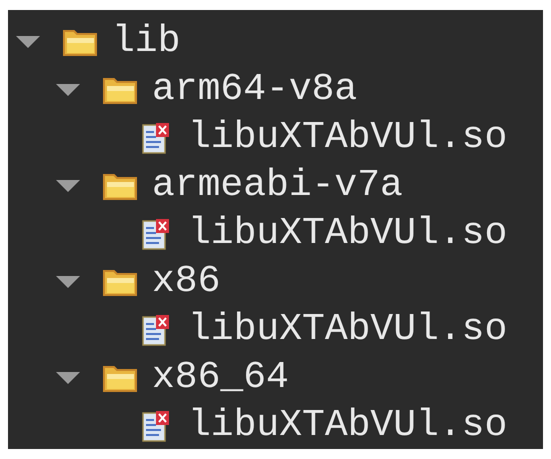 The width and height of the screenshot is (551, 459). I want to click on folder-name: x86, so click(186, 282).